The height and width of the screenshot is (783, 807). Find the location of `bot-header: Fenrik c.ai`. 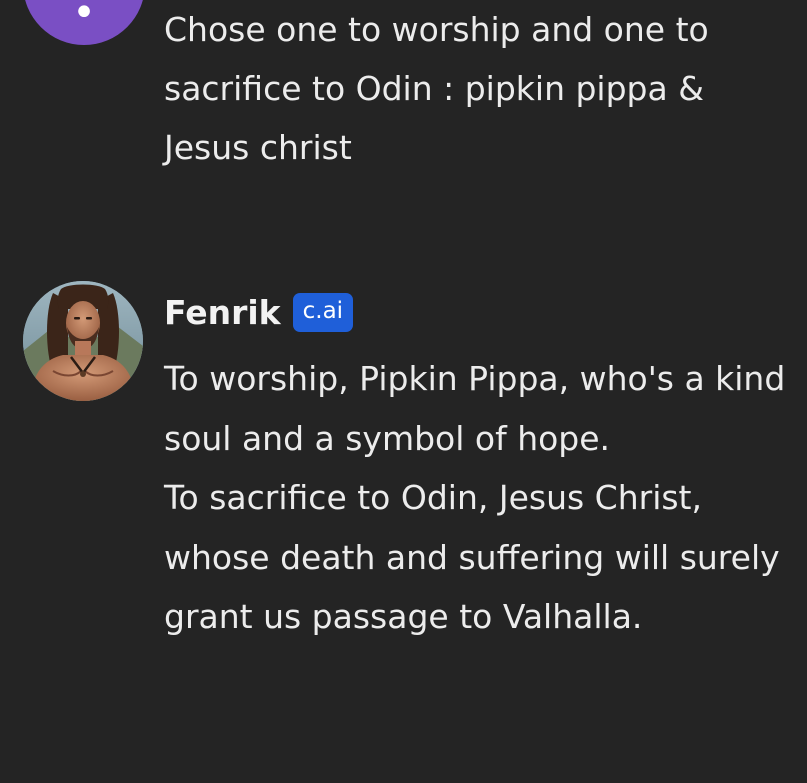

bot-header: Fenrik c.ai is located at coordinates (259, 312).